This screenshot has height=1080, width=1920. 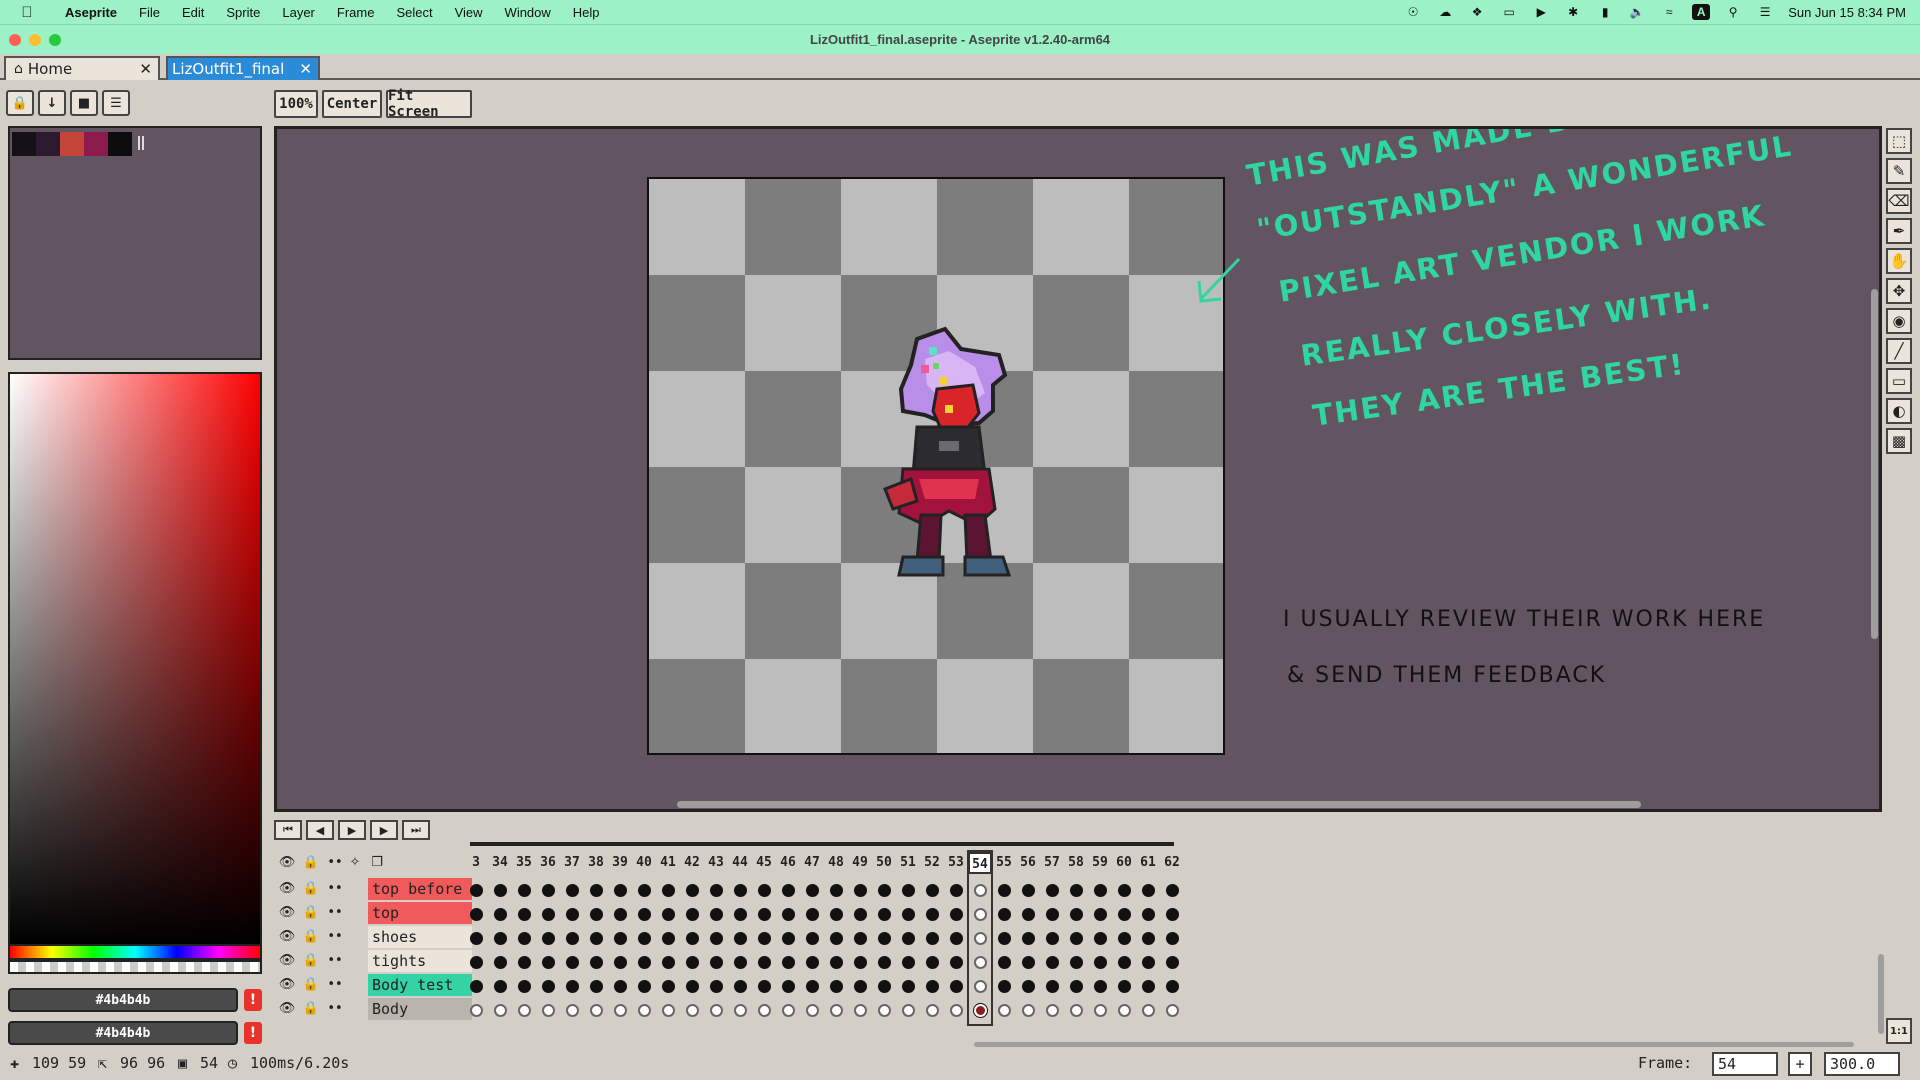 What do you see at coordinates (1159, 804) in the screenshot?
I see `editor-horizontal-scrollbar` at bounding box center [1159, 804].